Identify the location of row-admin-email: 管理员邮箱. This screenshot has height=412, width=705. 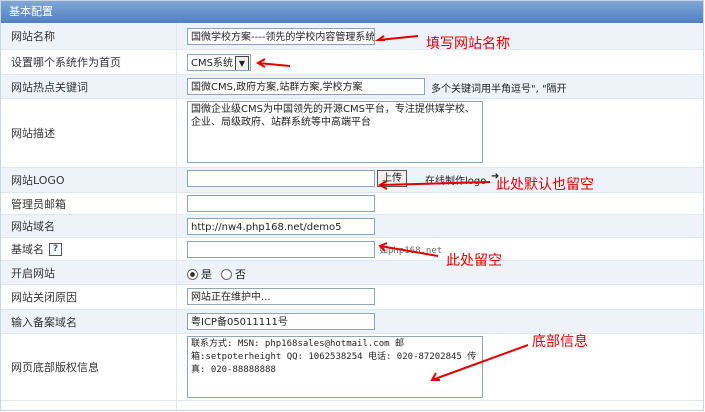
(352, 204).